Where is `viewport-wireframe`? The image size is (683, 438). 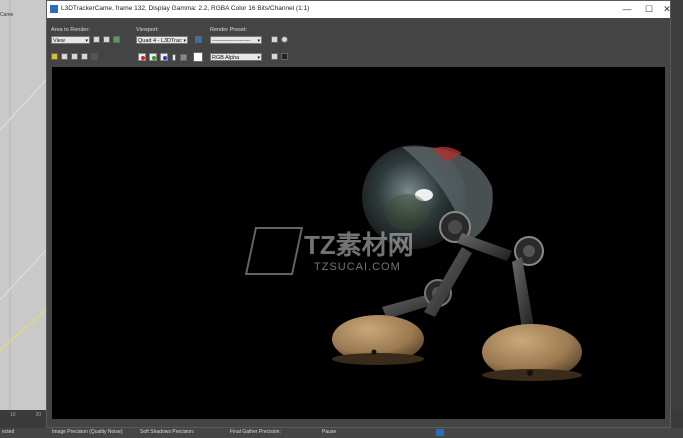
viewport-wireframe is located at coordinates (23, 205).